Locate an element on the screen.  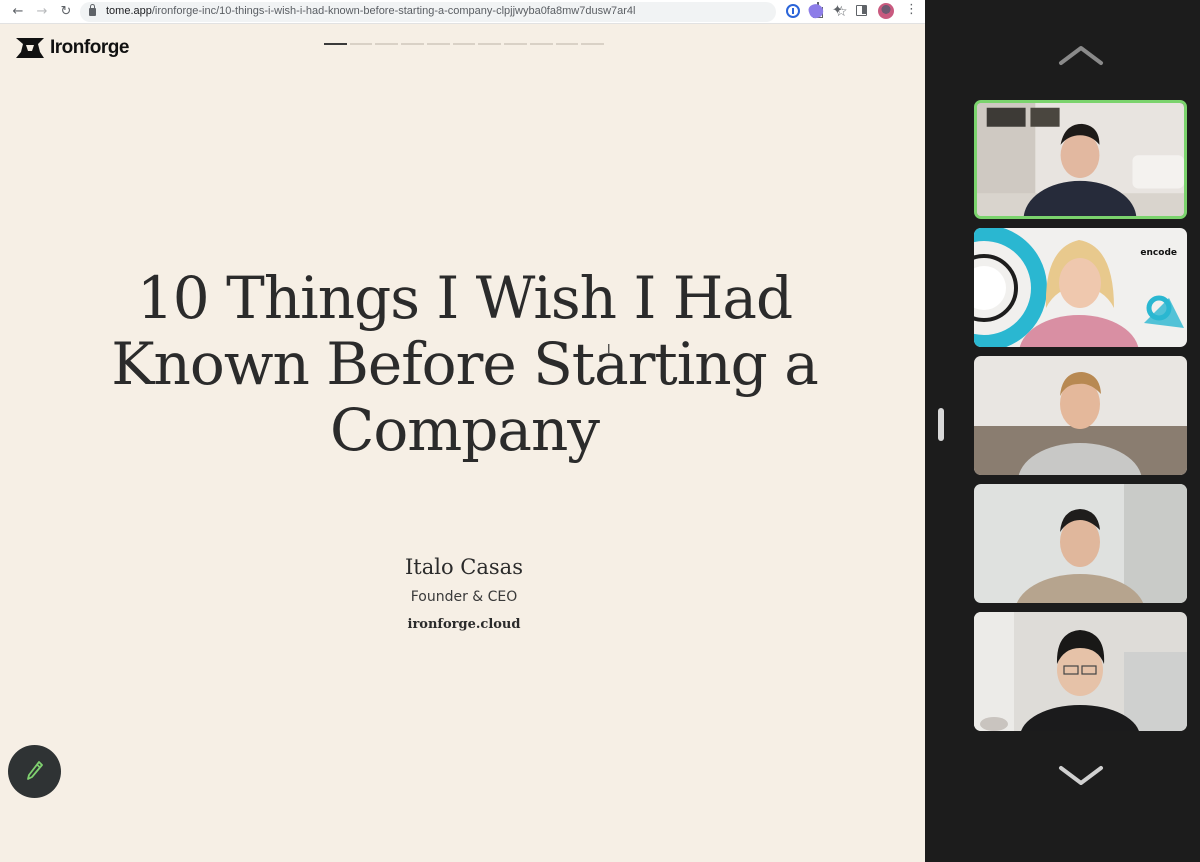
back-arrow-icon: ← is located at coordinates (18, 12).